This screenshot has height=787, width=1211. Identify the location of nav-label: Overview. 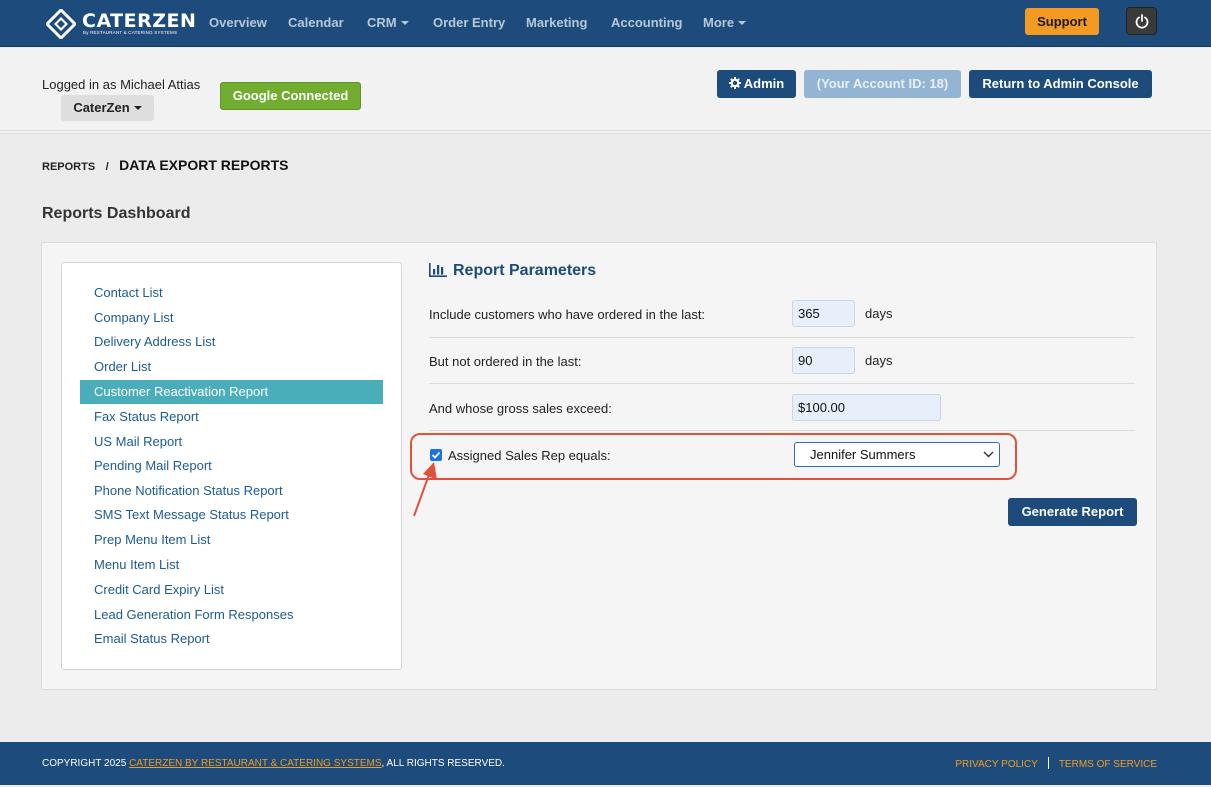
(238, 22).